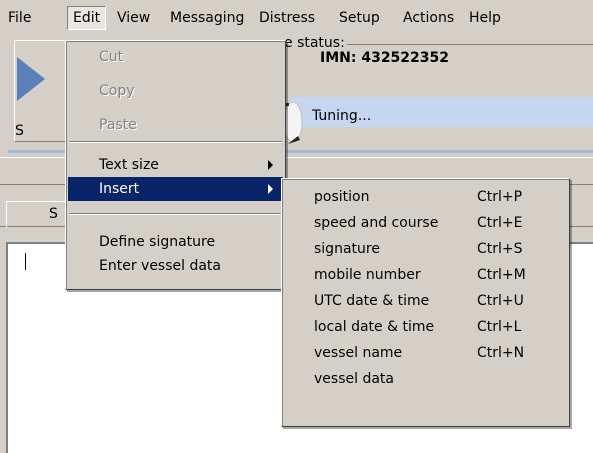 This screenshot has height=453, width=593. What do you see at coordinates (31, 79) in the screenshot?
I see `send-arrow-icon` at bounding box center [31, 79].